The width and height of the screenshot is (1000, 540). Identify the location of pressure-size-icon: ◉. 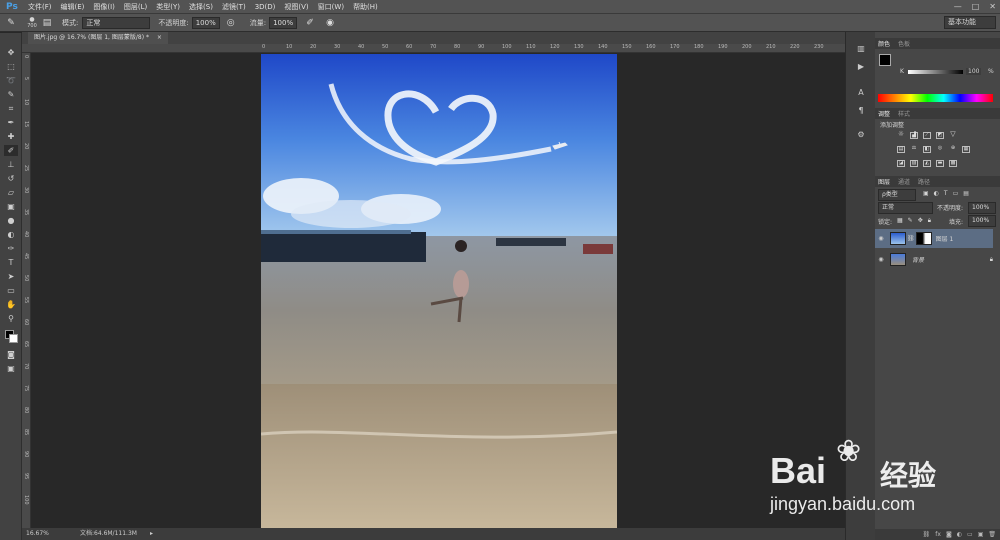
(330, 23).